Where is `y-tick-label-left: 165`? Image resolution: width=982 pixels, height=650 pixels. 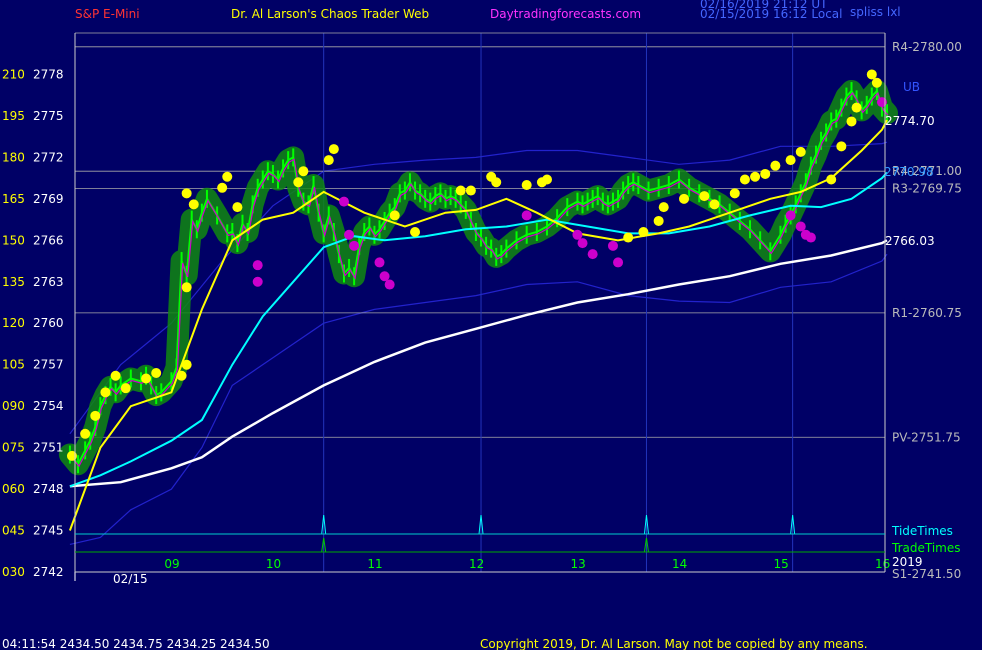 y-tick-label-left: 165 is located at coordinates (13, 199).